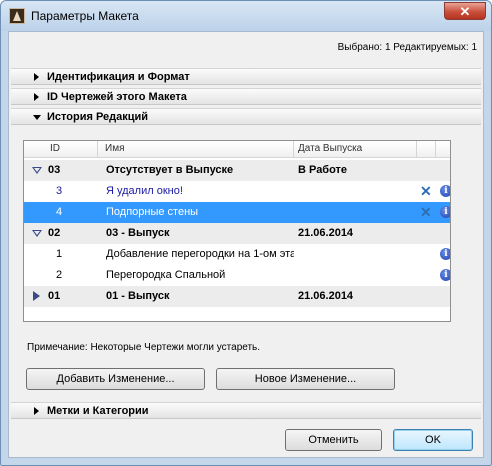  What do you see at coordinates (237, 233) in the screenshot?
I see `release-group-row: 02 03 - Выпуск 21.06.2014` at bounding box center [237, 233].